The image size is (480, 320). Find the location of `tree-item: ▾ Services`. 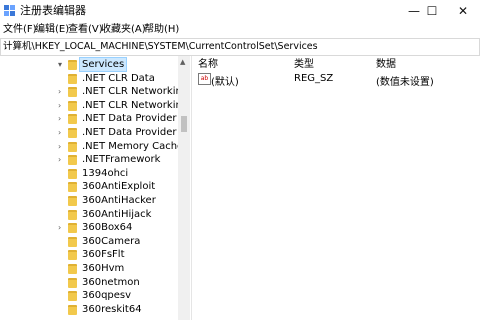

tree-item: ▾ Services is located at coordinates (89, 64).